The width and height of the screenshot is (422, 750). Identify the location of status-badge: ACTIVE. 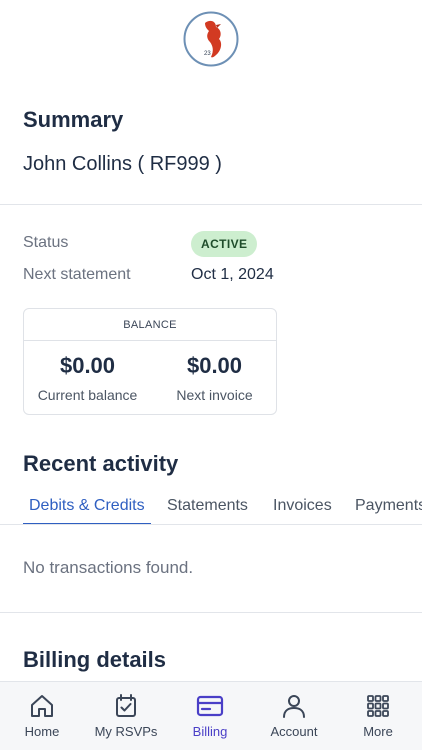
(224, 244).